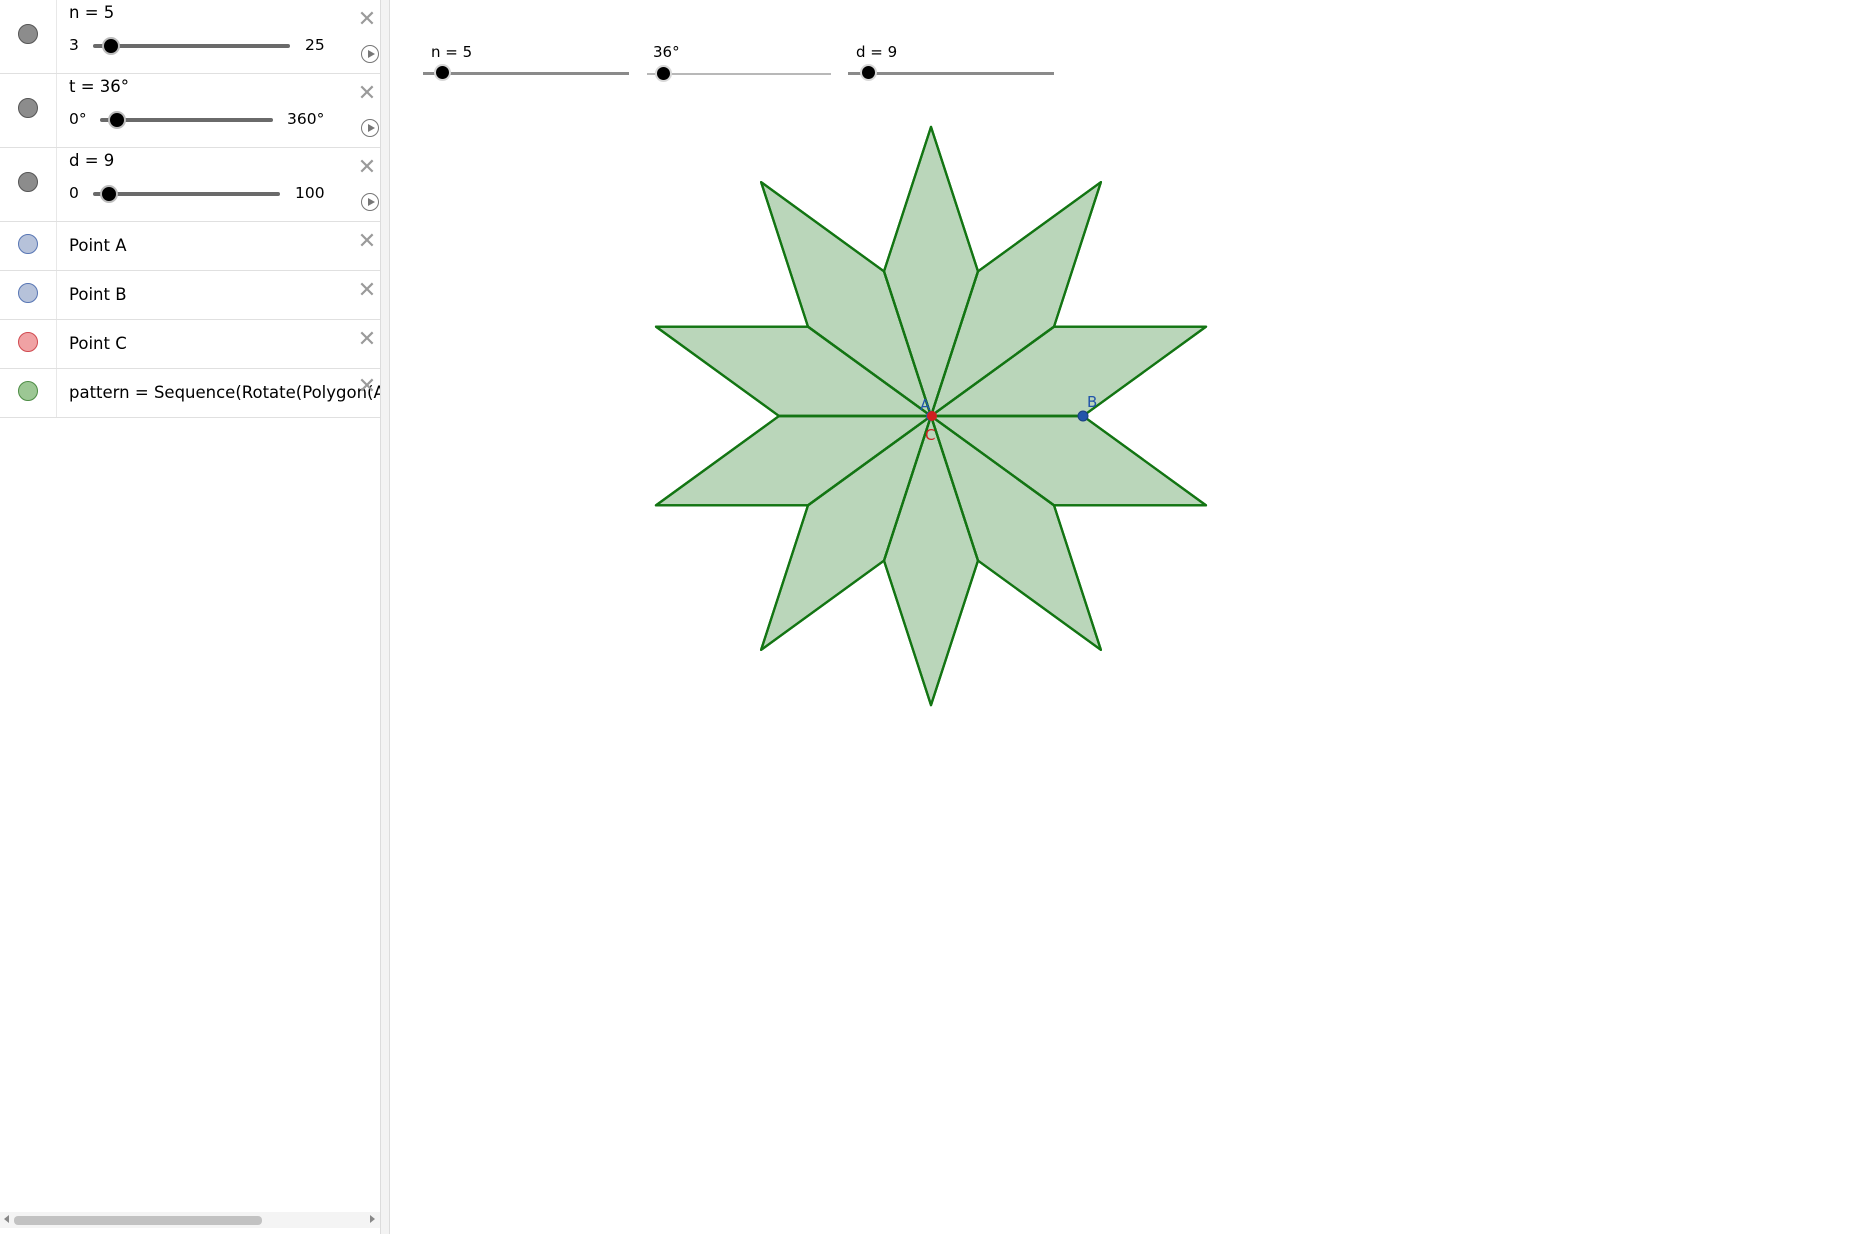 The height and width of the screenshot is (1234, 1853). What do you see at coordinates (109, 194) in the screenshot?
I see `slider-d-thumb` at bounding box center [109, 194].